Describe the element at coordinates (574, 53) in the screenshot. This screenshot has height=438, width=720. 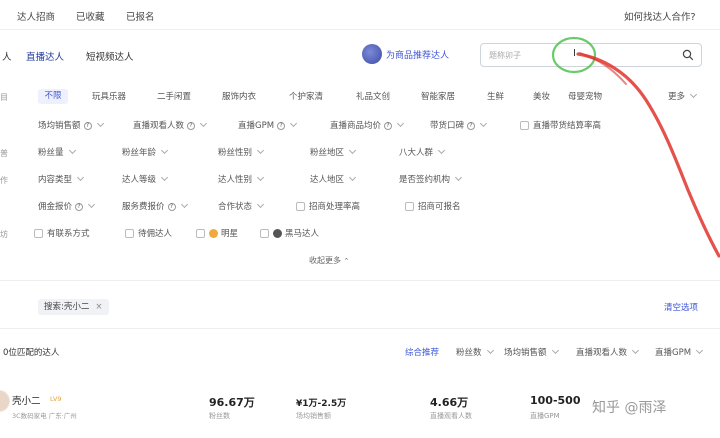
I see `text-cursor: I` at that location.